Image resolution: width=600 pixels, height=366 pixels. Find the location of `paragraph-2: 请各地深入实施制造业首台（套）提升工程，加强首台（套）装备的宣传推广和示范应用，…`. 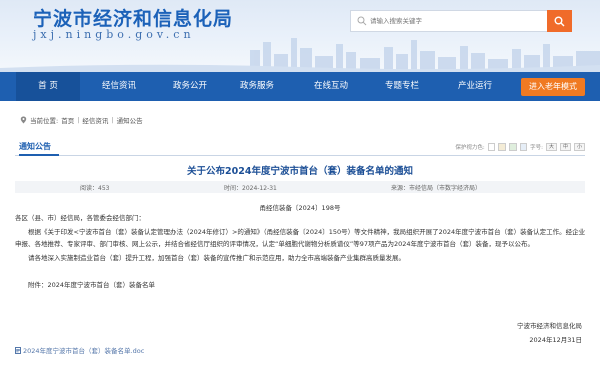

paragraph-2: 请各地深入实施制造业首台（套）提升工程，加强首台（套）装备的宣传推广和示范应用，… is located at coordinates (216, 258).